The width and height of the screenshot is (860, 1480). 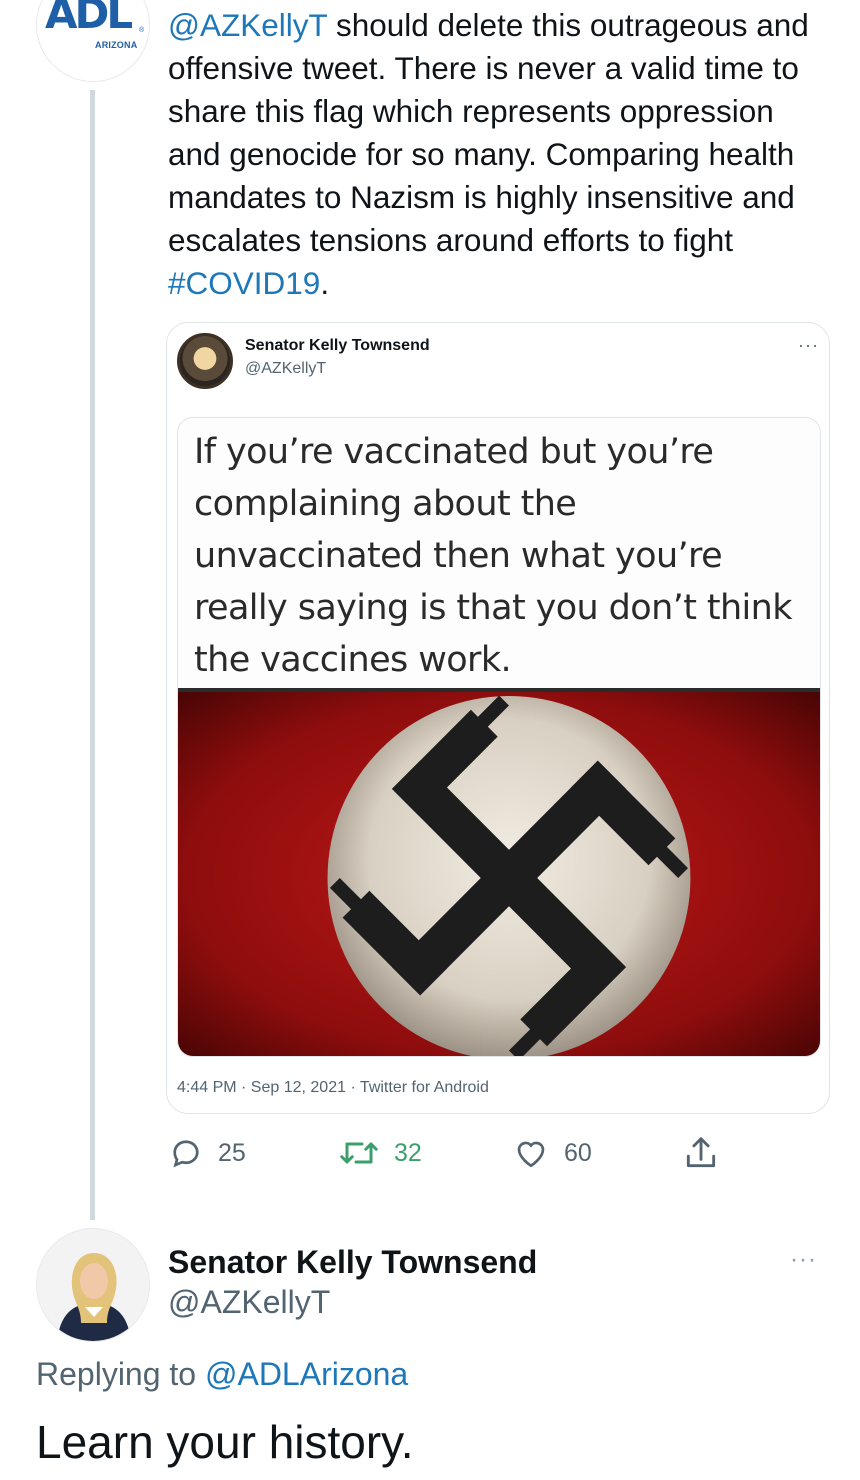 What do you see at coordinates (120, 1374) in the screenshot?
I see `replying-prefix: Replying to` at bounding box center [120, 1374].